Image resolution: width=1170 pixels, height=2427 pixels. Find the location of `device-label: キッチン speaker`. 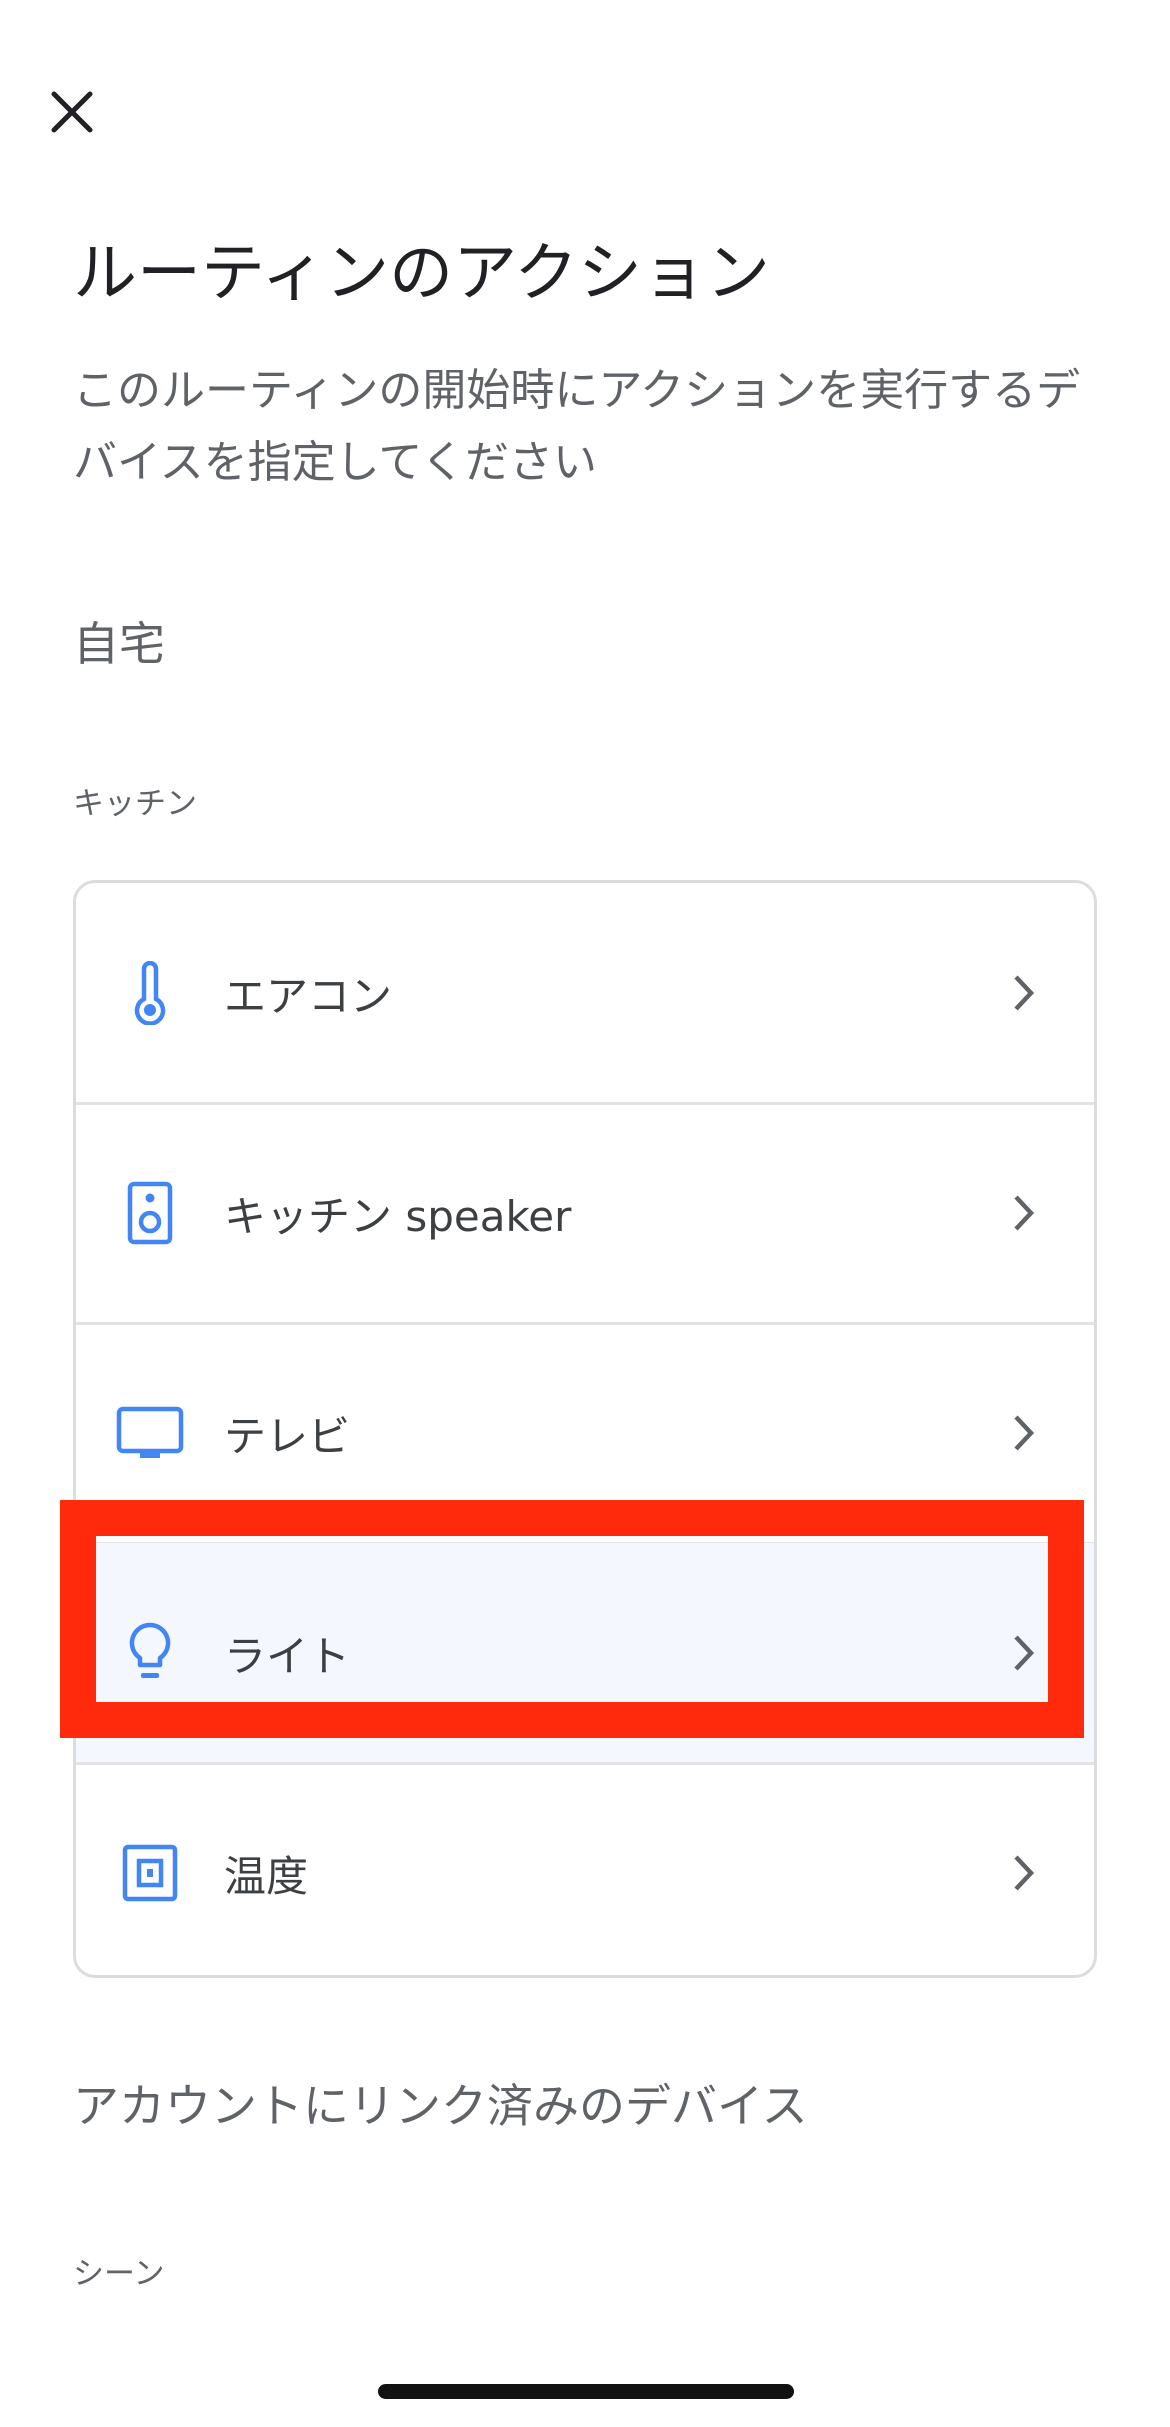

device-label: キッチン speaker is located at coordinates (398, 1216).